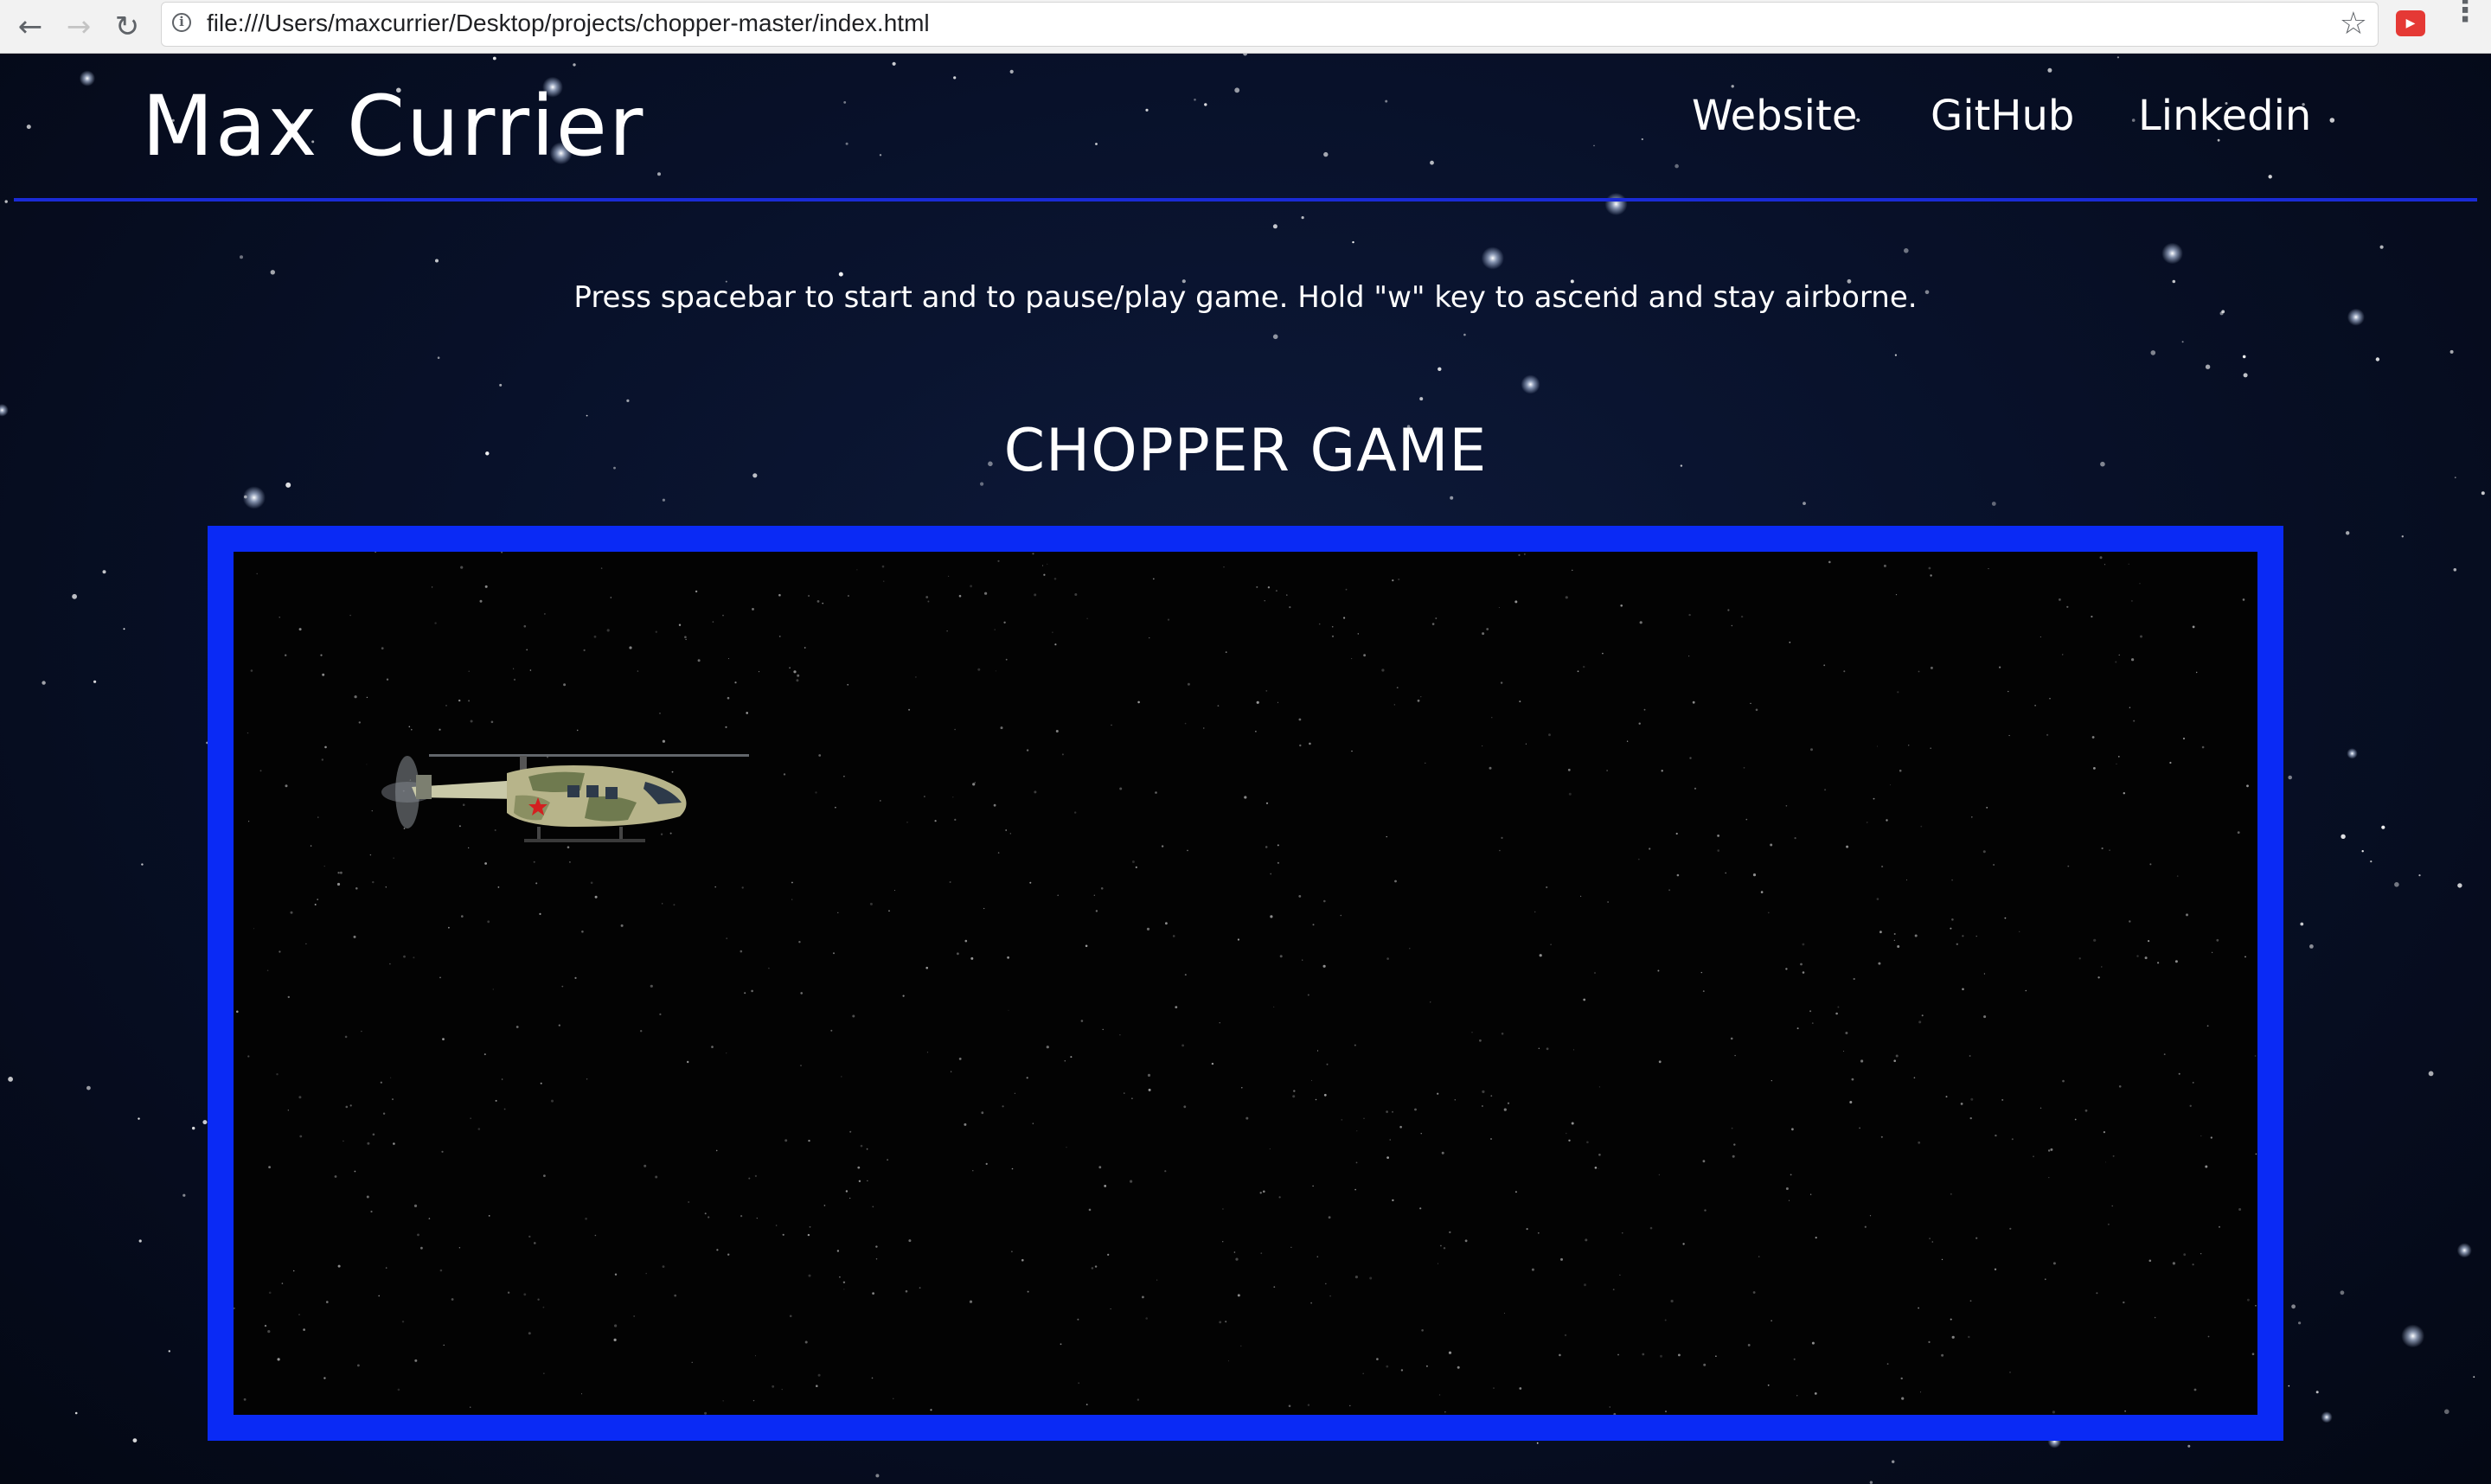 The width and height of the screenshot is (2491, 1484). What do you see at coordinates (2003, 116) in the screenshot?
I see `nav-link-github: GitHub` at bounding box center [2003, 116].